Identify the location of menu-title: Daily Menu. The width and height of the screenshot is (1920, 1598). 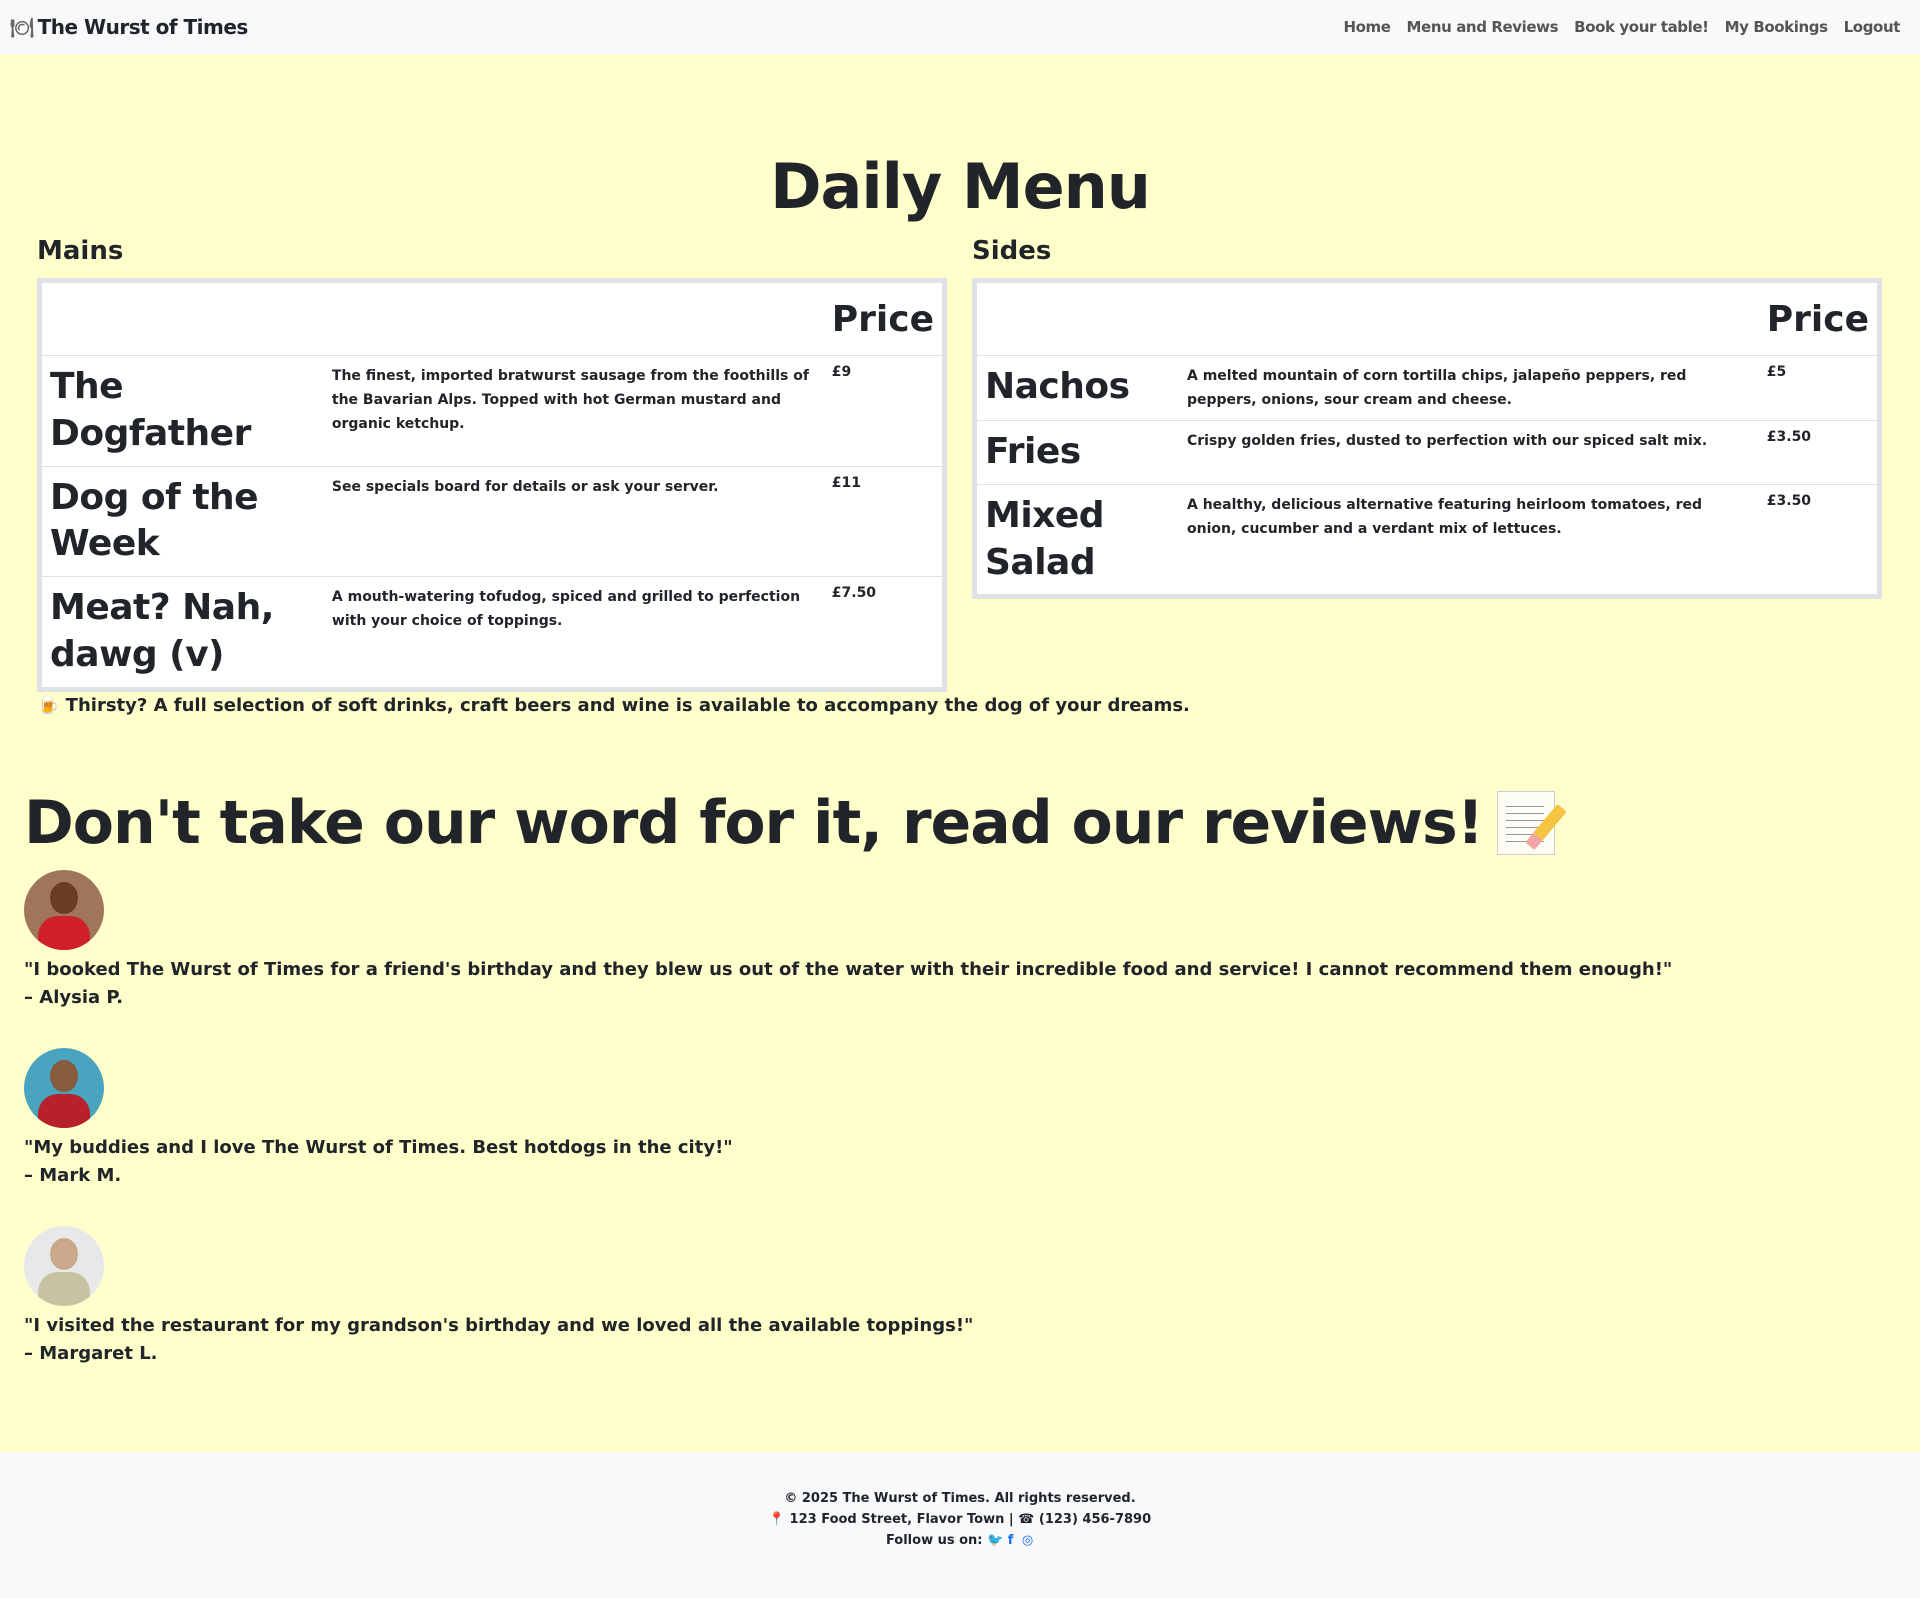
(960, 186).